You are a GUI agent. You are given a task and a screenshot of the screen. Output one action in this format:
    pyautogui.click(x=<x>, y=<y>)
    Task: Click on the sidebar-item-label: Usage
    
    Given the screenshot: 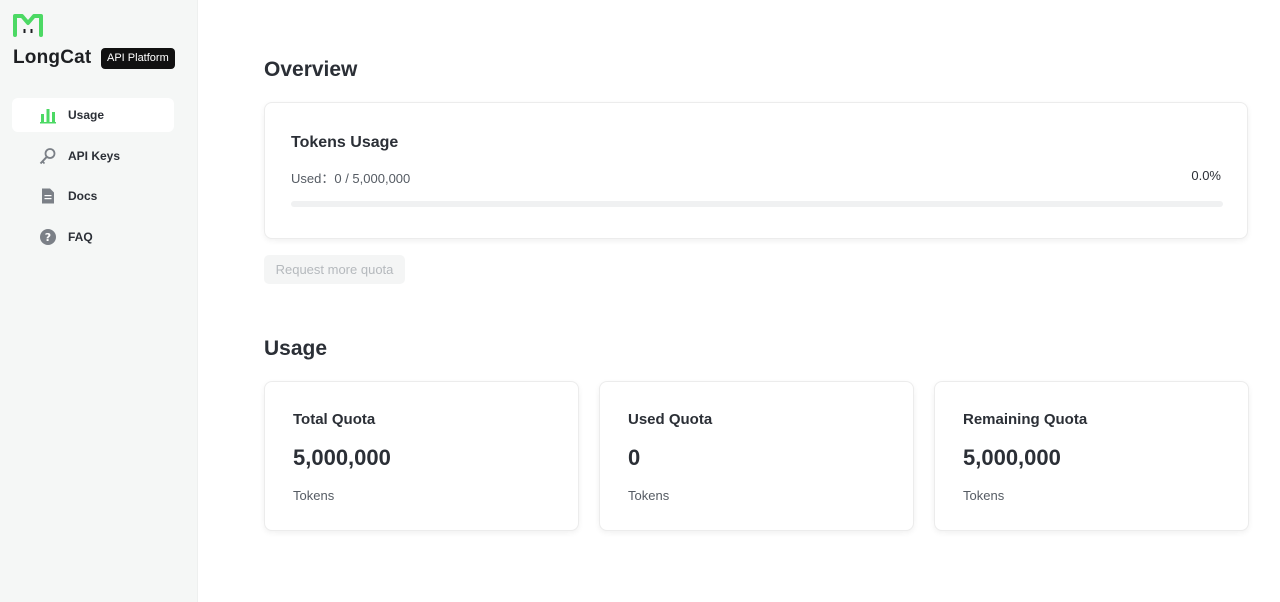 What is the action you would take?
    pyautogui.click(x=86, y=115)
    